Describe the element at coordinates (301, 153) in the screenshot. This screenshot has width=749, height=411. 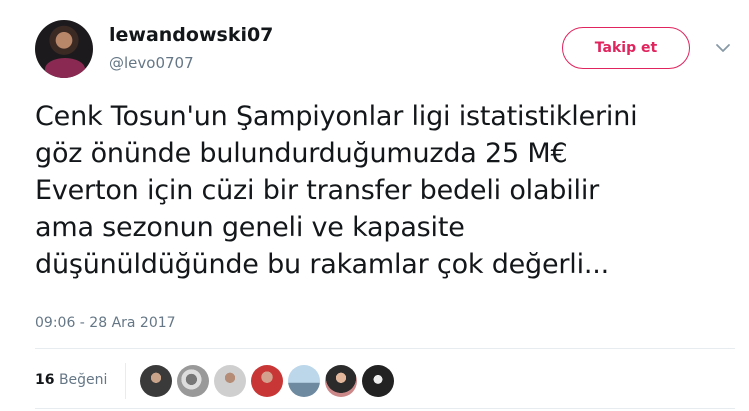
I see `tweet-text-line: göz önünde bulundurduğumuzda 25 M€` at that location.